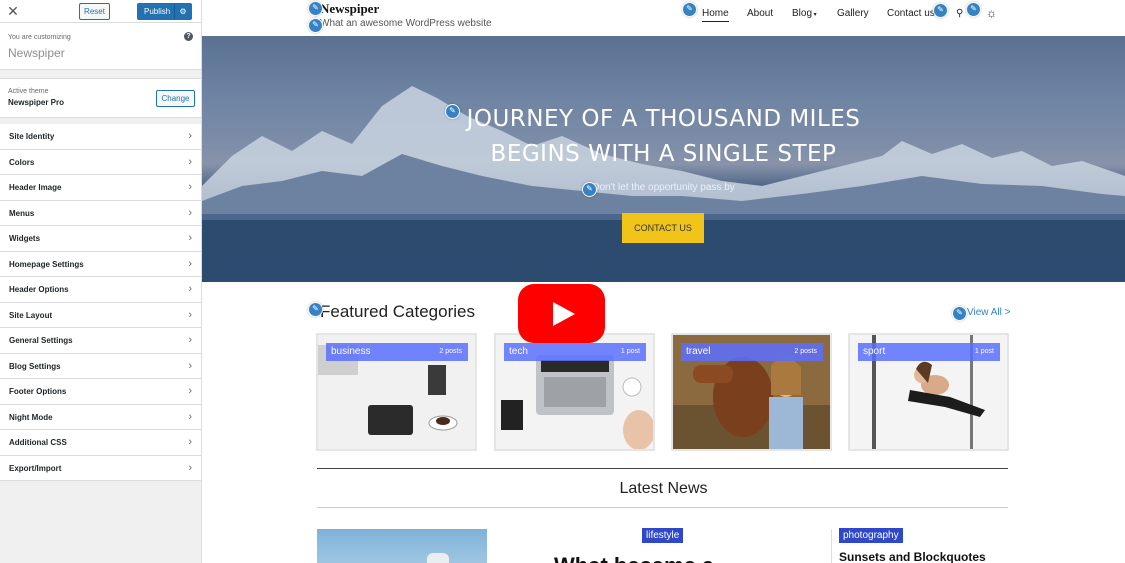  Describe the element at coordinates (349, 9) in the screenshot. I see `site-title: Newspiper` at that location.